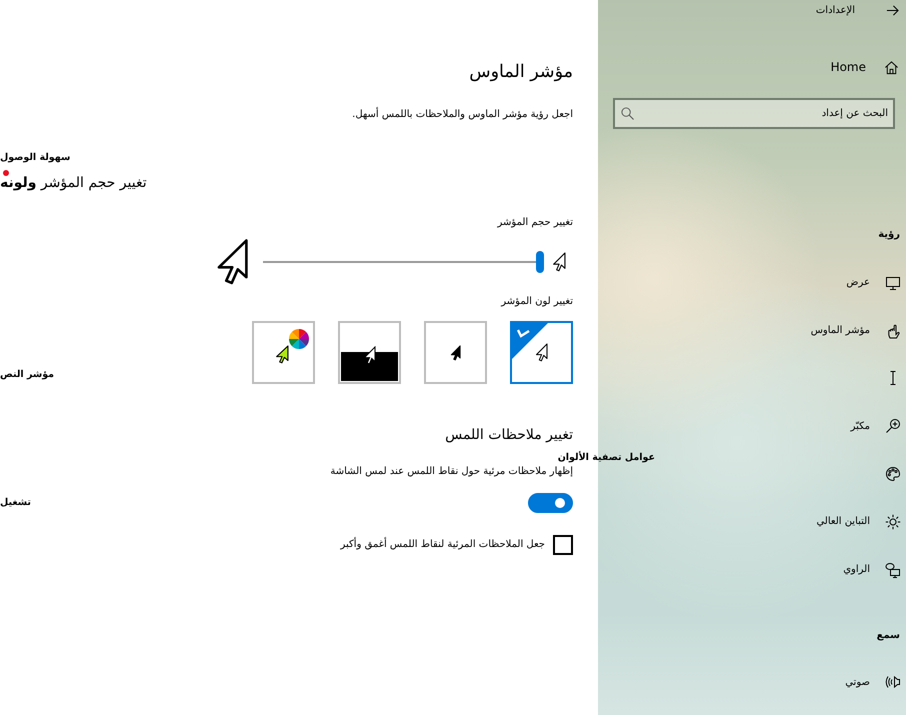 This screenshot has height=715, width=906. Describe the element at coordinates (403, 262) in the screenshot. I see `size-slider-track` at that location.